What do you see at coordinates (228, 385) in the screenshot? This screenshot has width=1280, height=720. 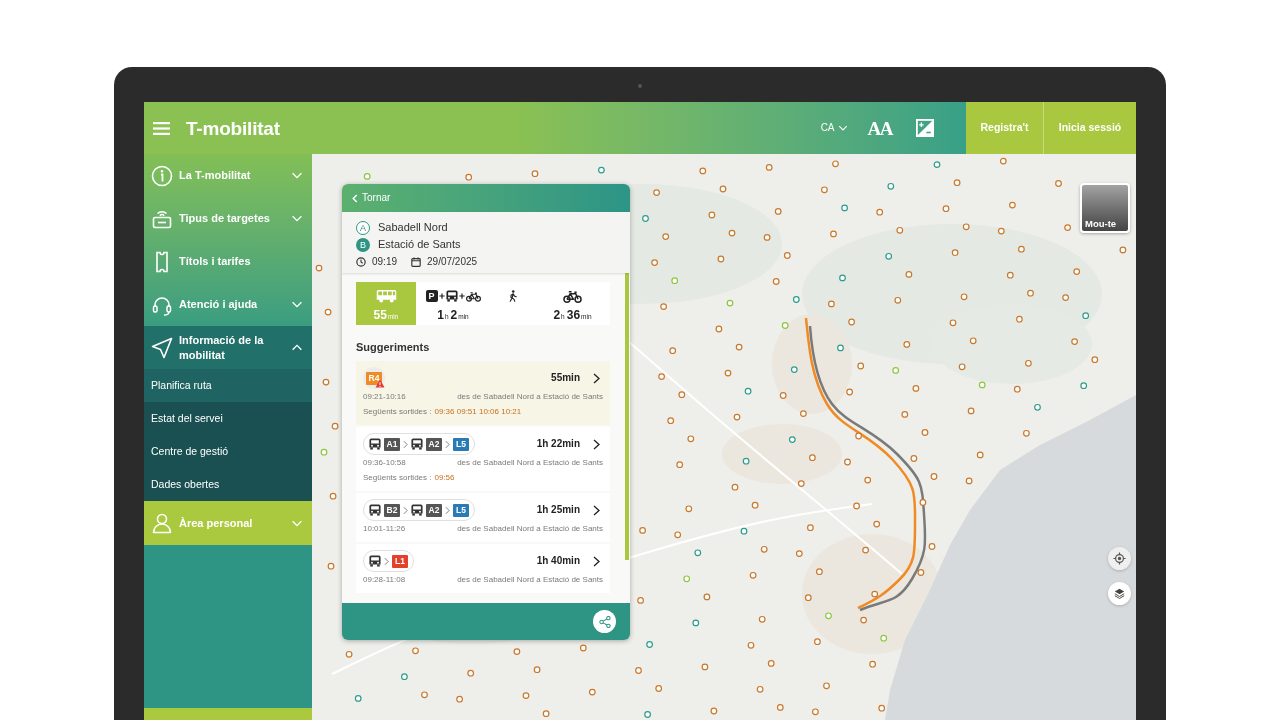 I see `submenu-item: Planifica ruta` at bounding box center [228, 385].